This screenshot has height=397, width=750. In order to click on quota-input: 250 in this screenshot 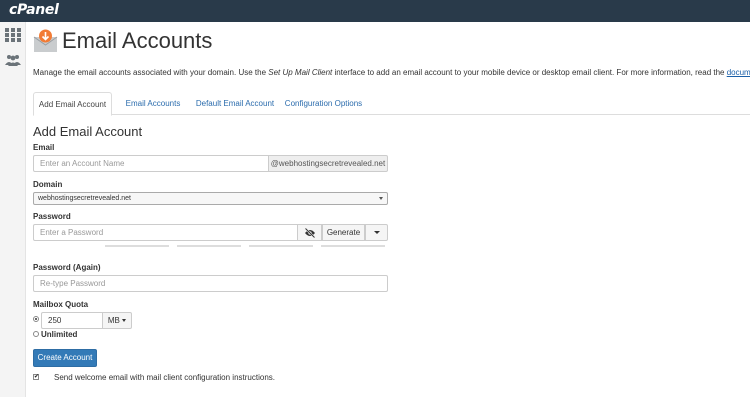, I will do `click(72, 320)`.